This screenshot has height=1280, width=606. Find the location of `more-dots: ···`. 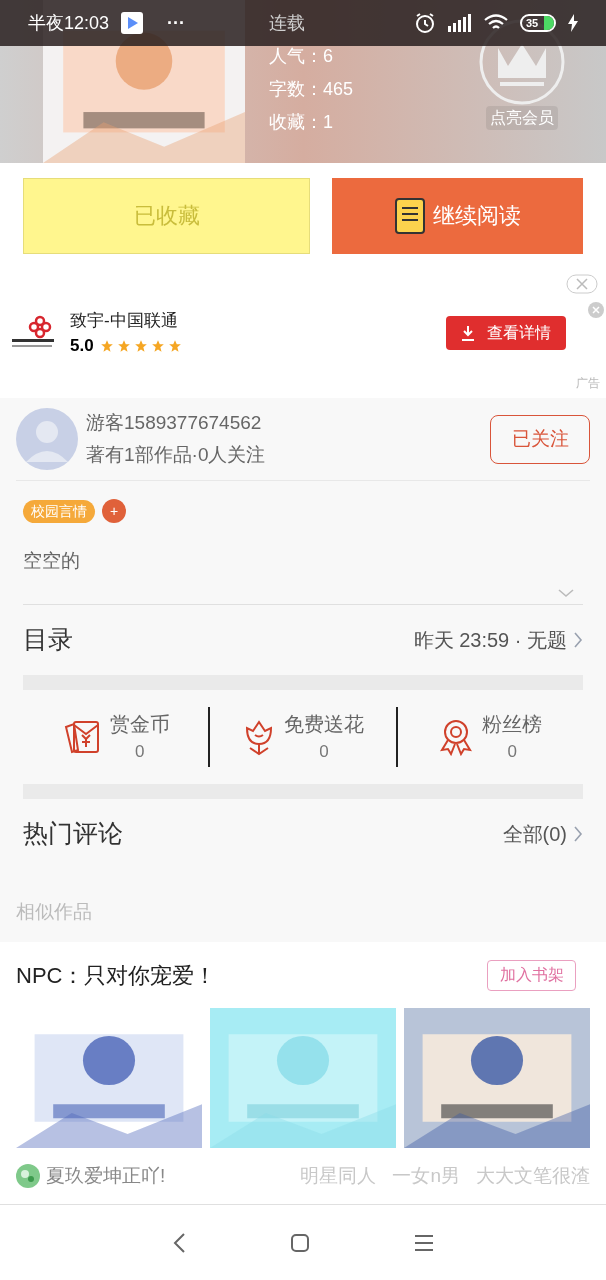

more-dots: ··· is located at coordinates (176, 23).